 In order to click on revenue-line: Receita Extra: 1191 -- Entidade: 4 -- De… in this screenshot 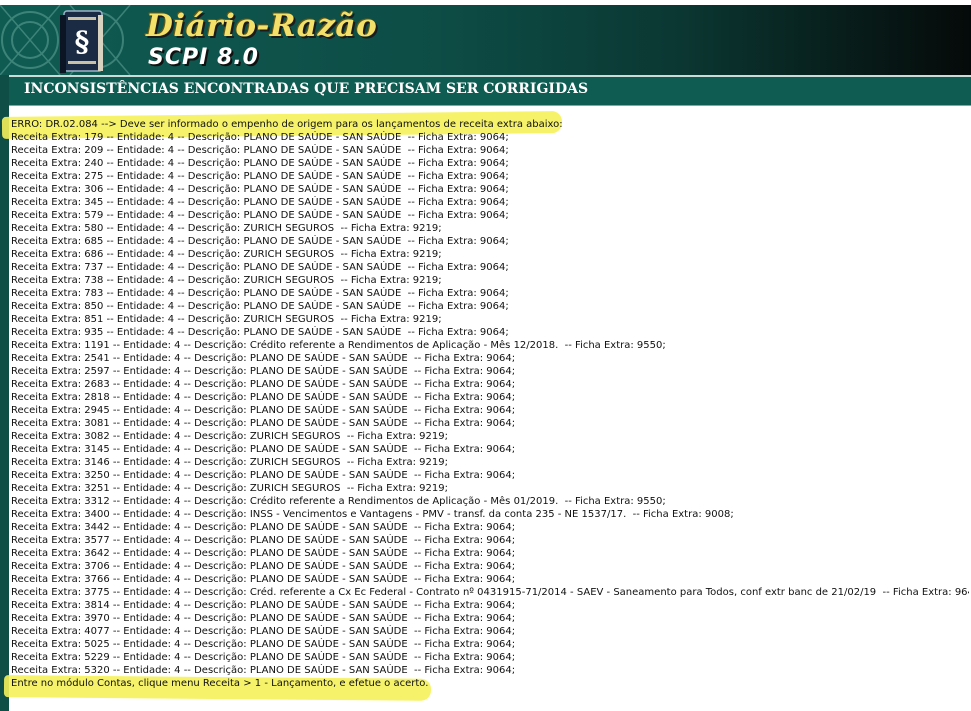, I will do `click(338, 345)`.